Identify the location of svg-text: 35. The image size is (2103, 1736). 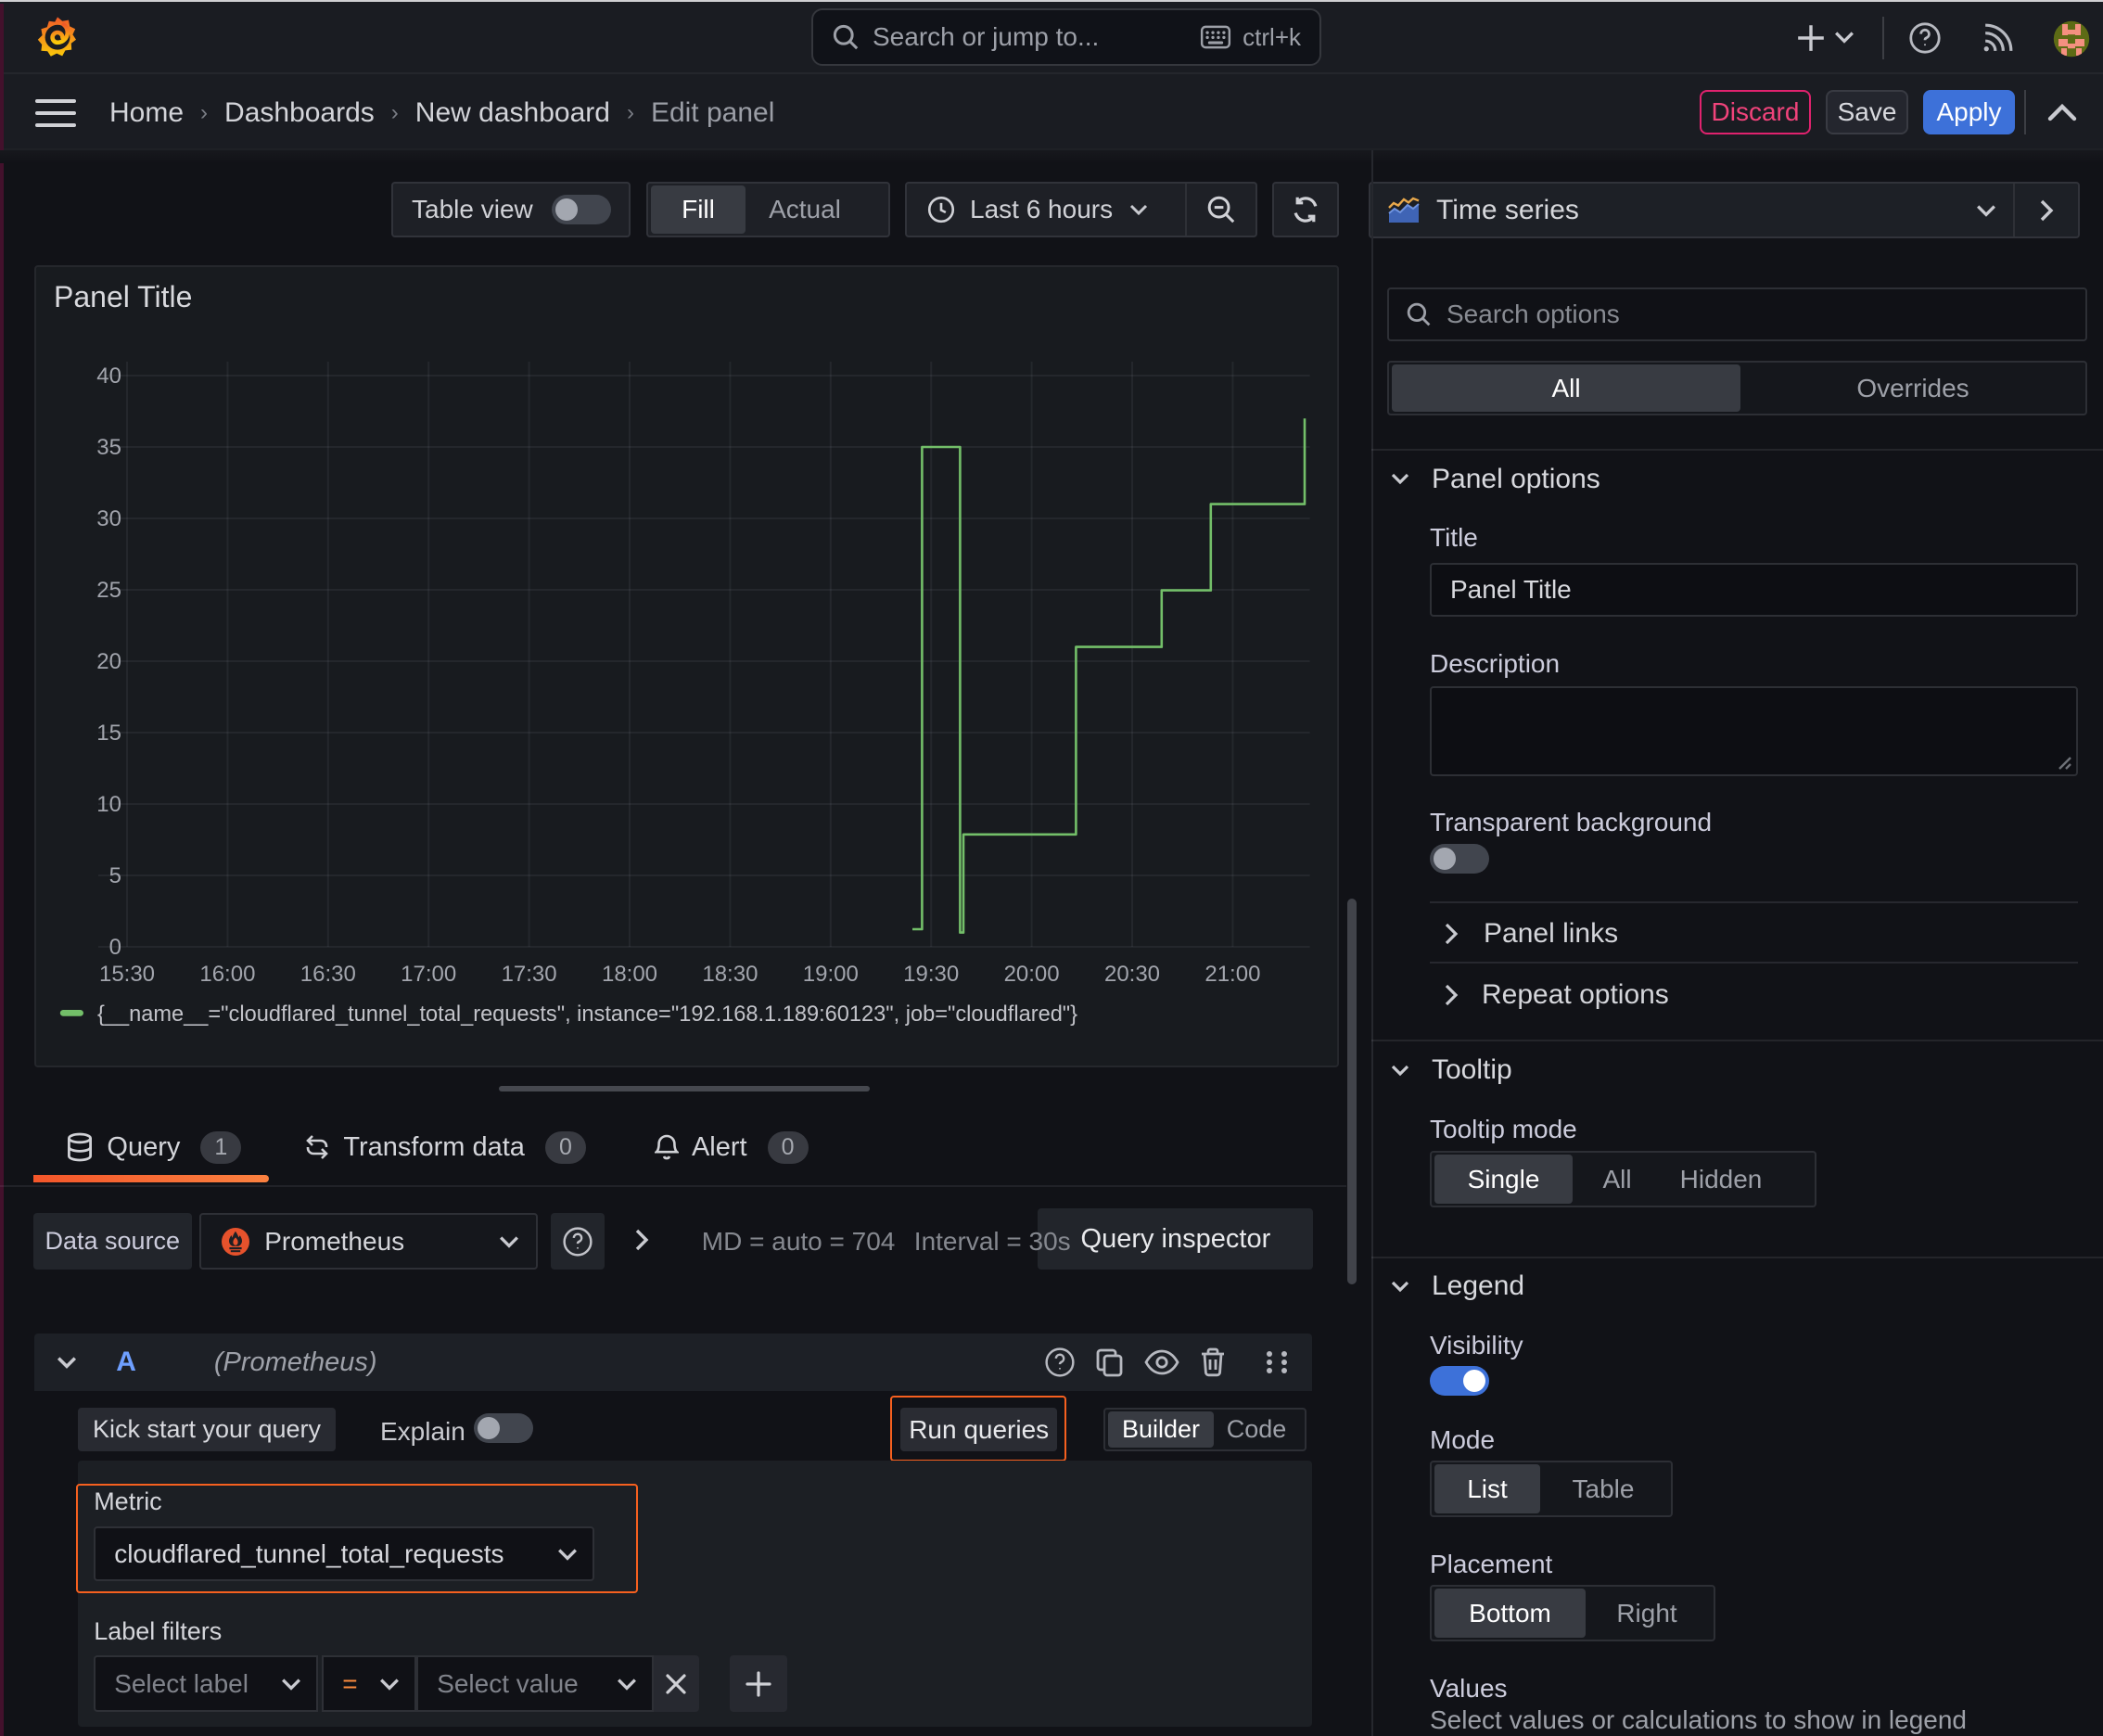
(108, 448).